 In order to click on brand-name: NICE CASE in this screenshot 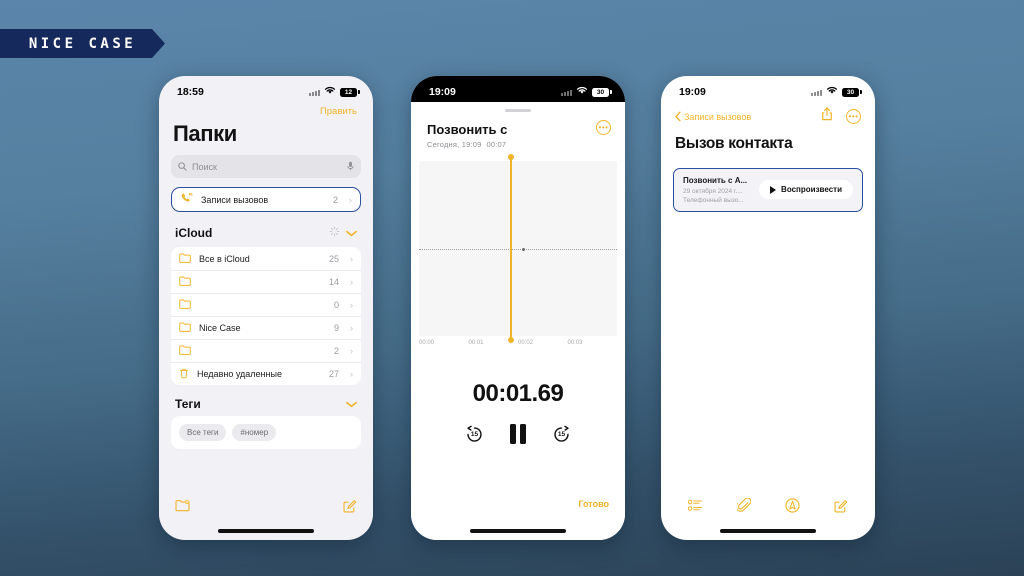, I will do `click(82, 43)`.